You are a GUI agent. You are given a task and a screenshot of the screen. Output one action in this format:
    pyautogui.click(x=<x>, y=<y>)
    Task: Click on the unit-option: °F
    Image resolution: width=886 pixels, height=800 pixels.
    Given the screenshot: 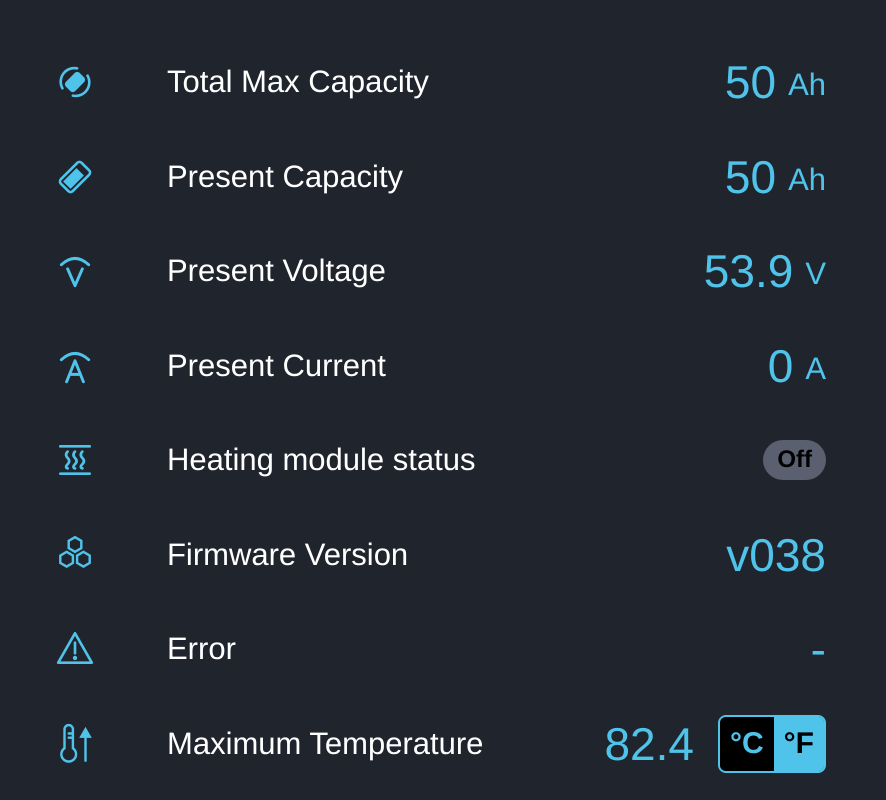 What is the action you would take?
    pyautogui.click(x=799, y=743)
    